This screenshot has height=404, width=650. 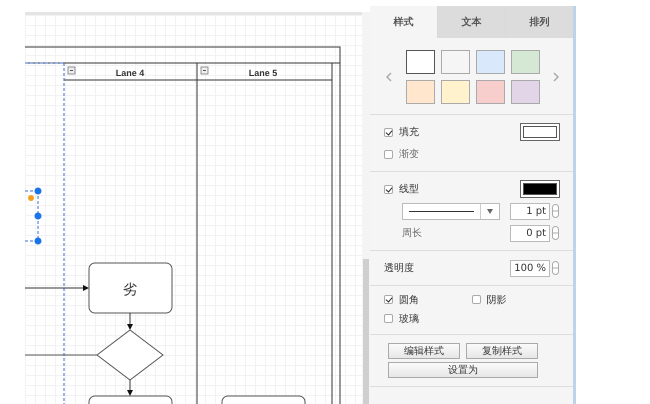 What do you see at coordinates (130, 290) in the screenshot?
I see `node-label: 劣` at bounding box center [130, 290].